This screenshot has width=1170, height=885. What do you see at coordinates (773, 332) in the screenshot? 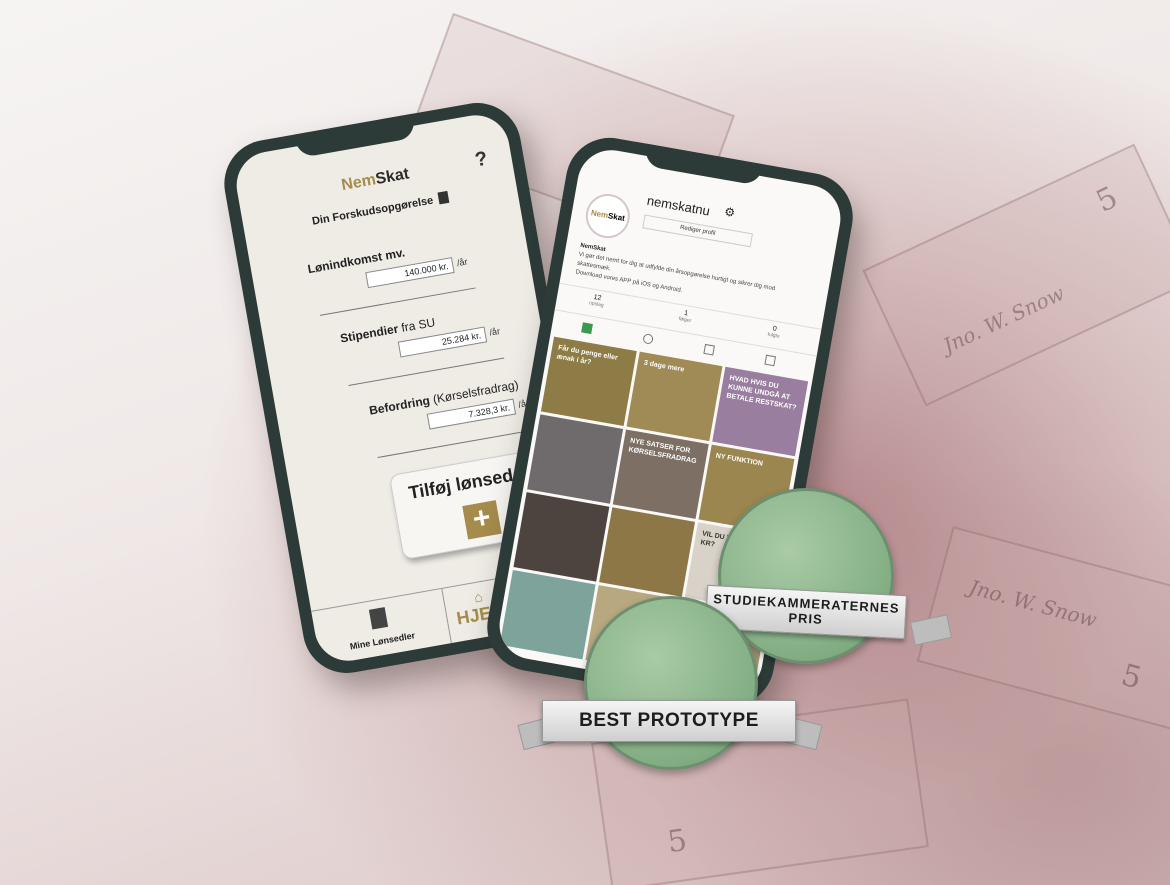
I see `stat-following: 0 fulgte` at bounding box center [773, 332].